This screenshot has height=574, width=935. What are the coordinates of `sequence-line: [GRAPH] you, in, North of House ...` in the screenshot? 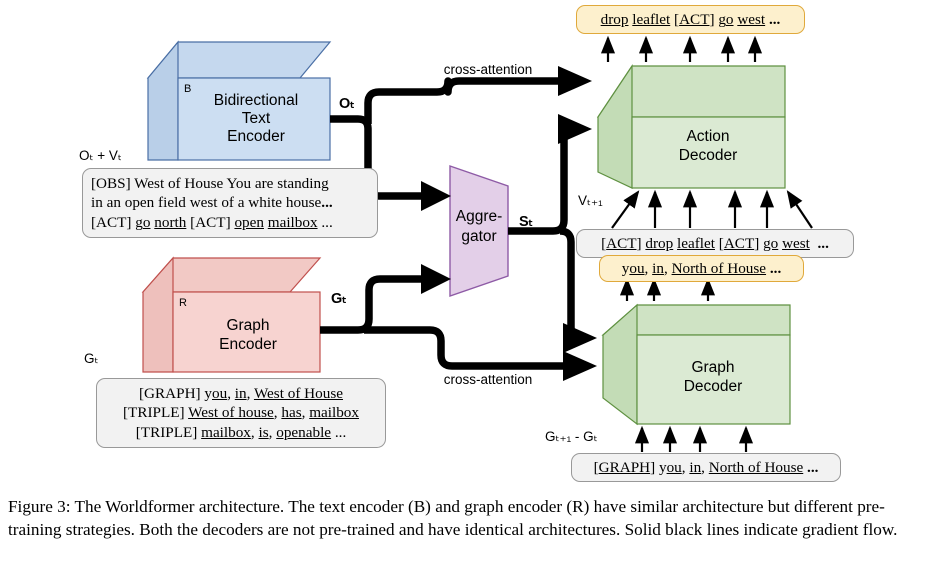 It's located at (706, 467).